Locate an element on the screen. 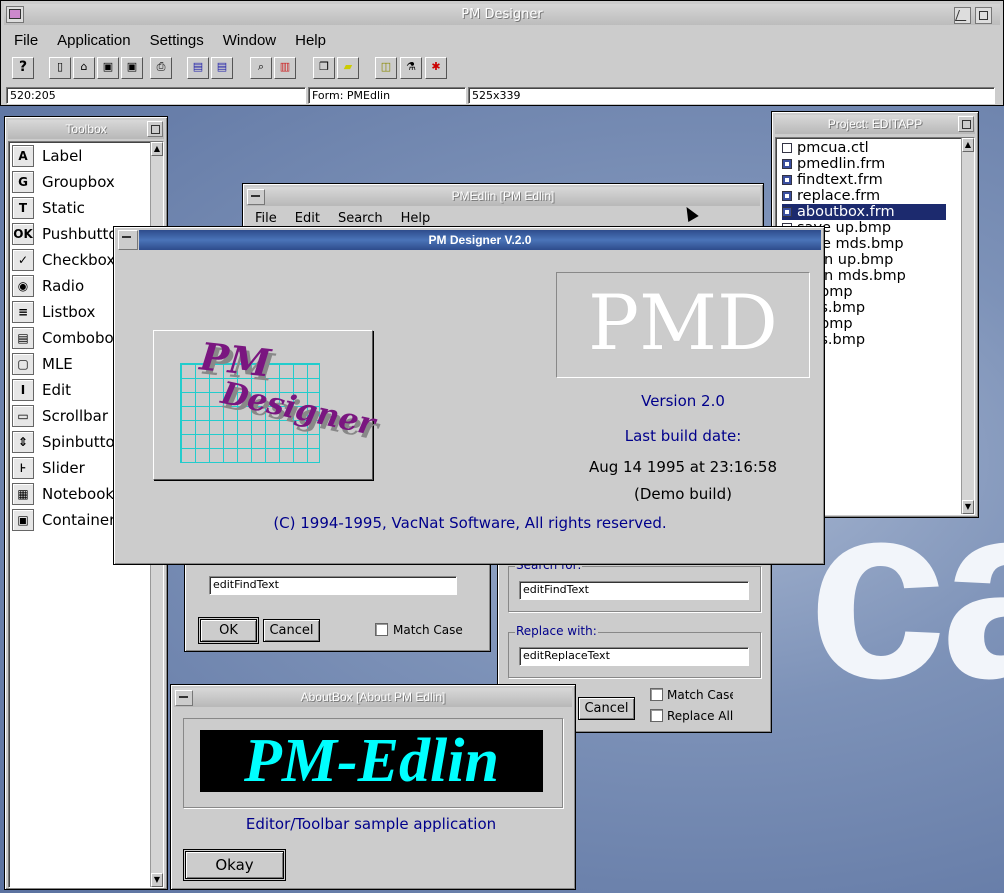 Image resolution: width=1004 pixels, height=893 pixels. maximize-button is located at coordinates (983, 15).